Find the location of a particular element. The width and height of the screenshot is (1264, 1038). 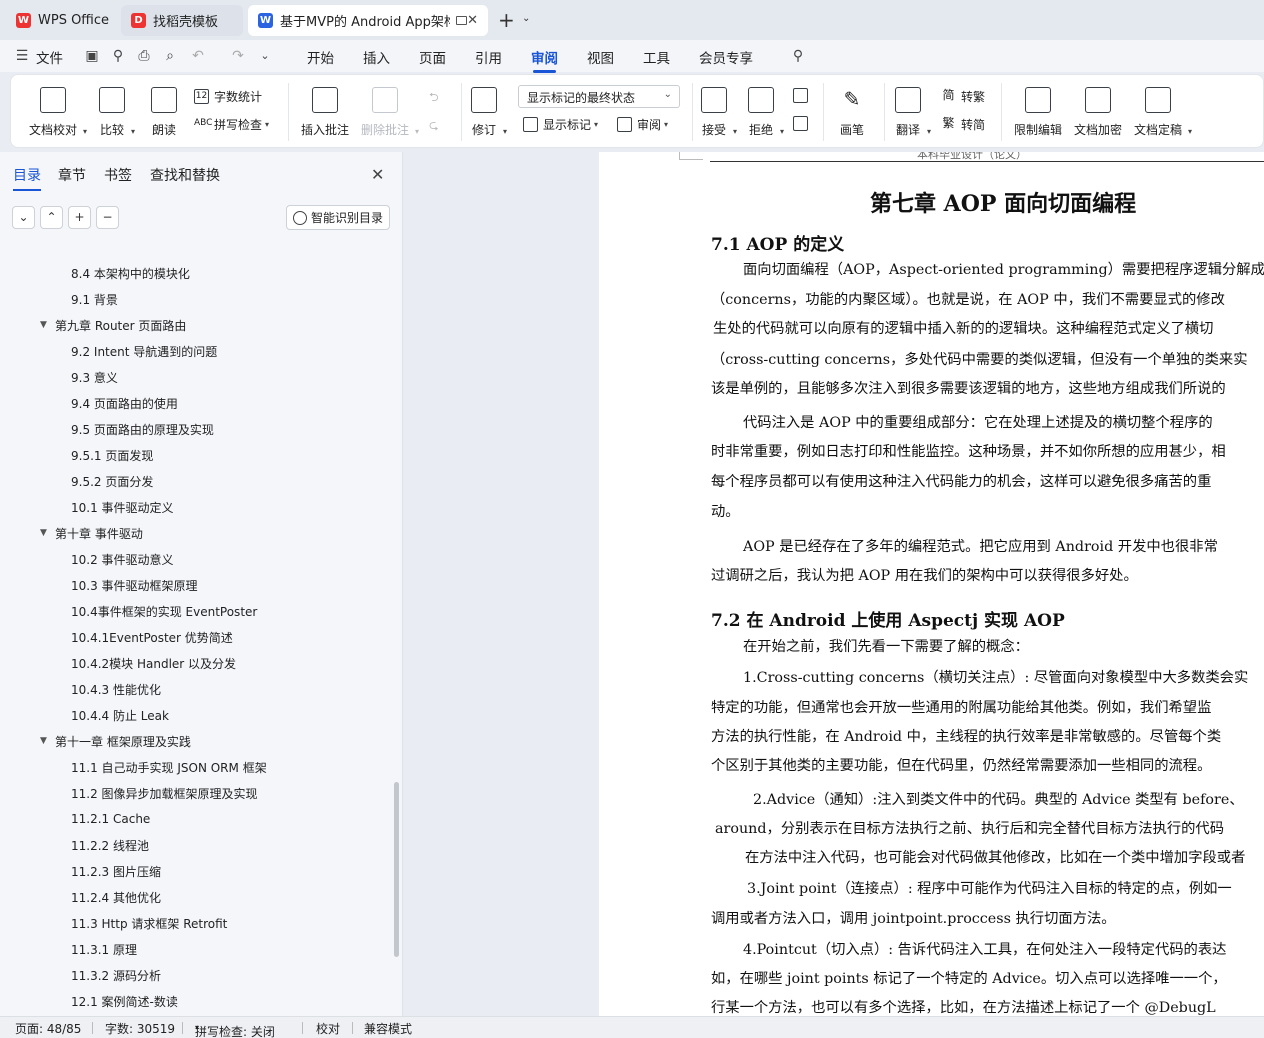

menu-review: 审阅 is located at coordinates (544, 60).